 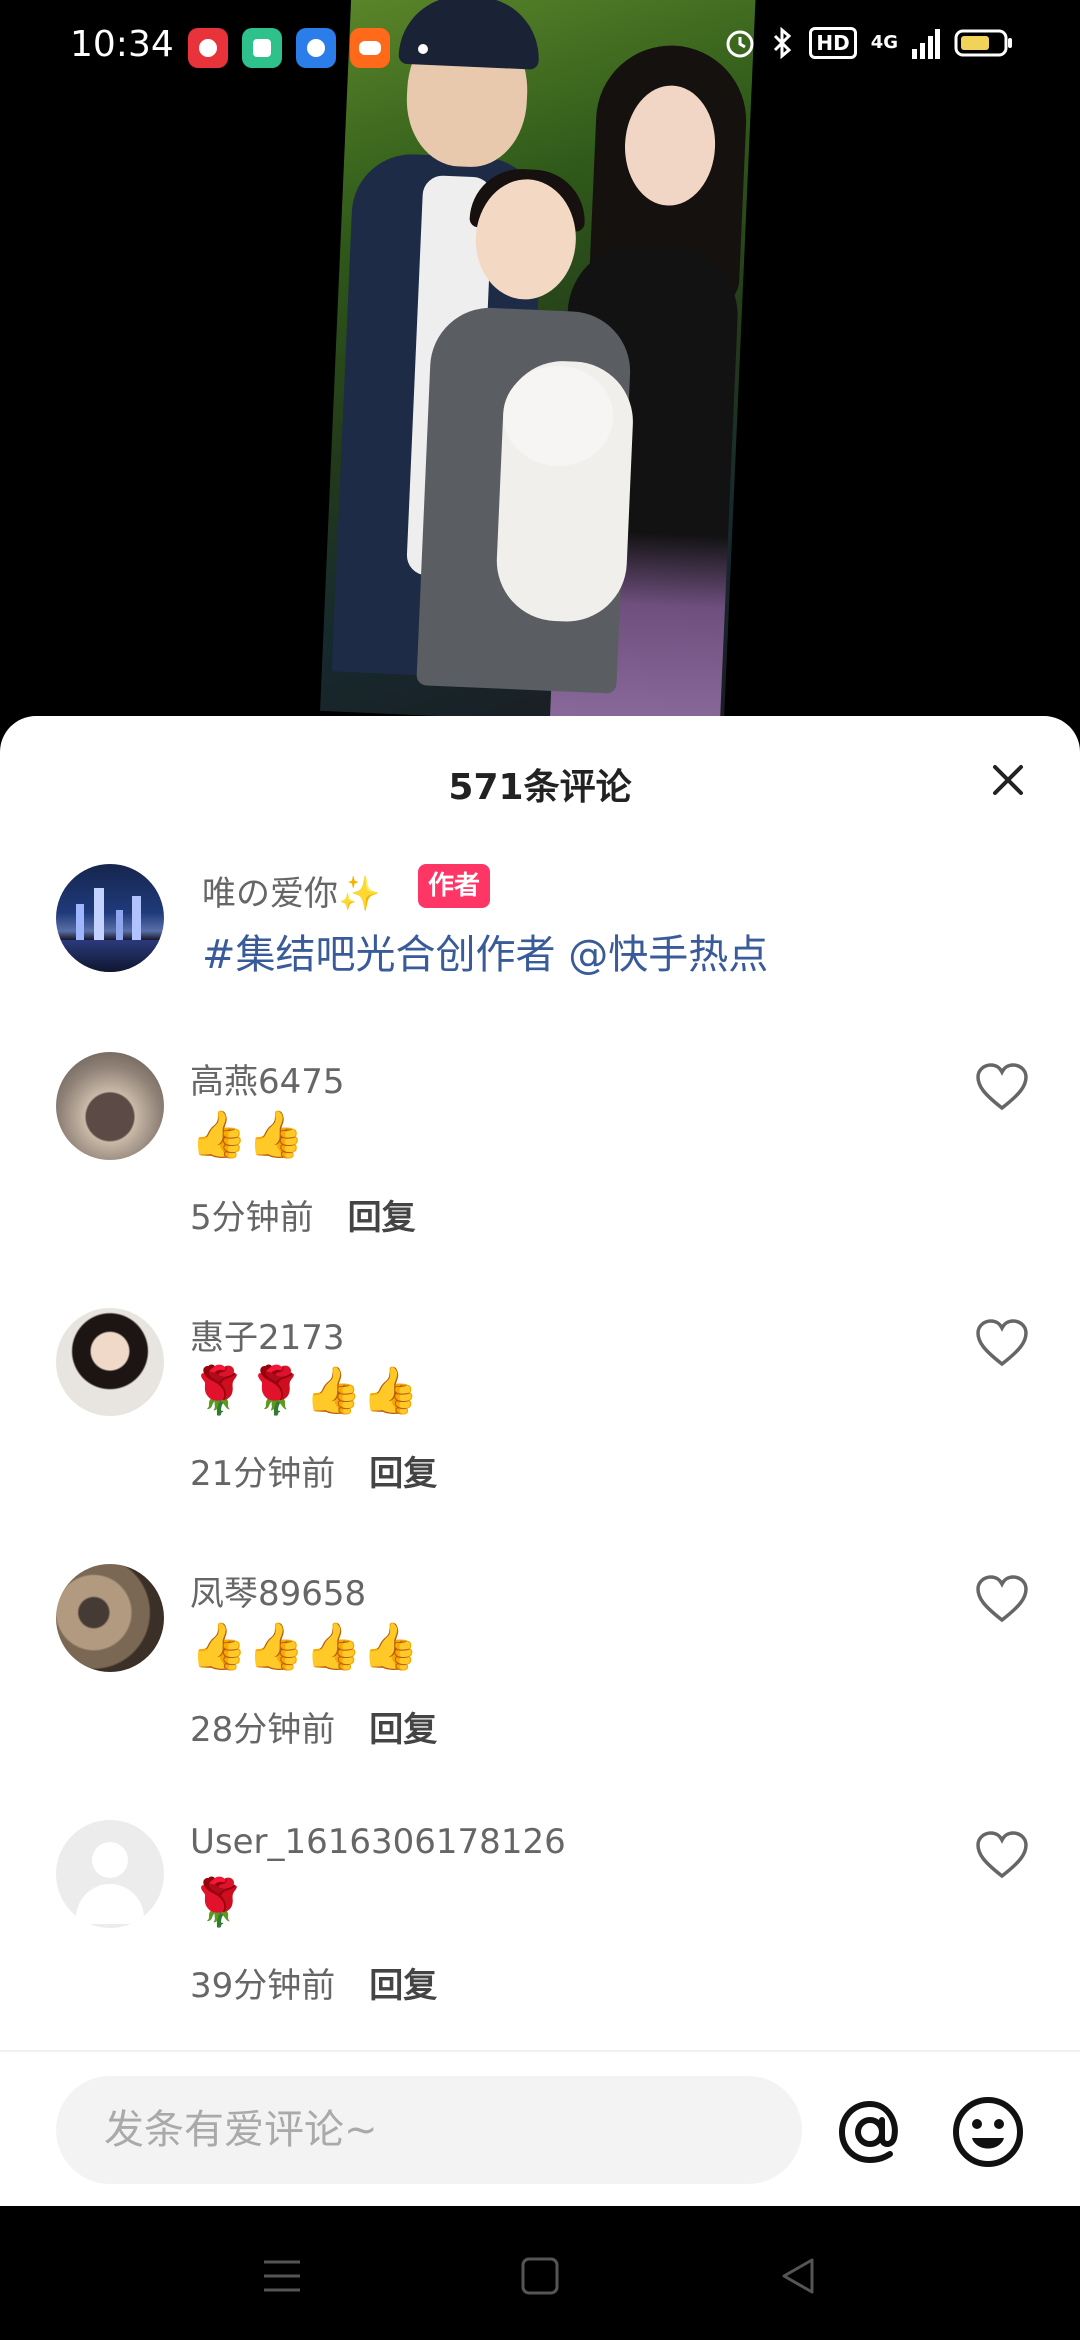 What do you see at coordinates (454, 886) in the screenshot?
I see `author-badge: 作者` at bounding box center [454, 886].